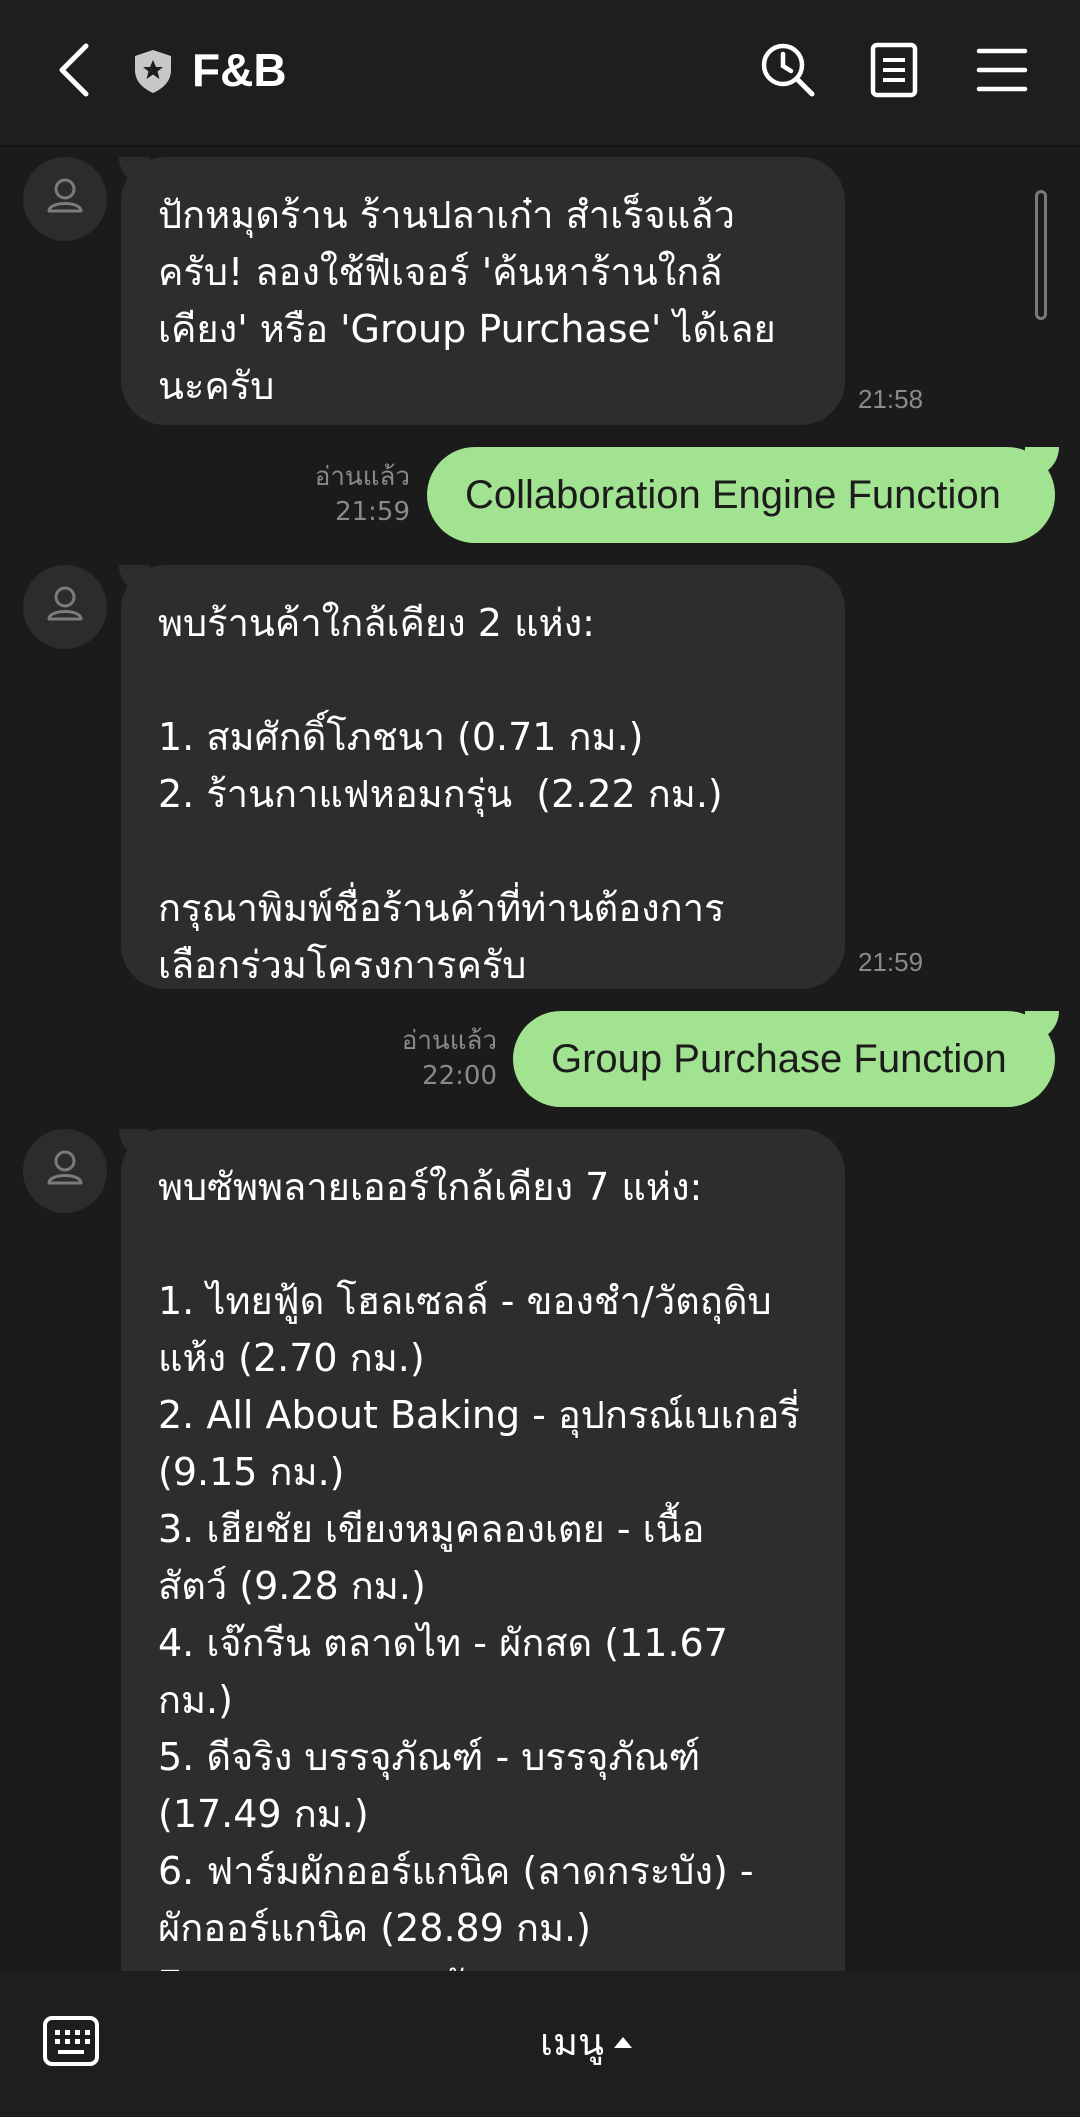  I want to click on read-receipt: อ่านแล้ว 22:00, so click(449, 1058).